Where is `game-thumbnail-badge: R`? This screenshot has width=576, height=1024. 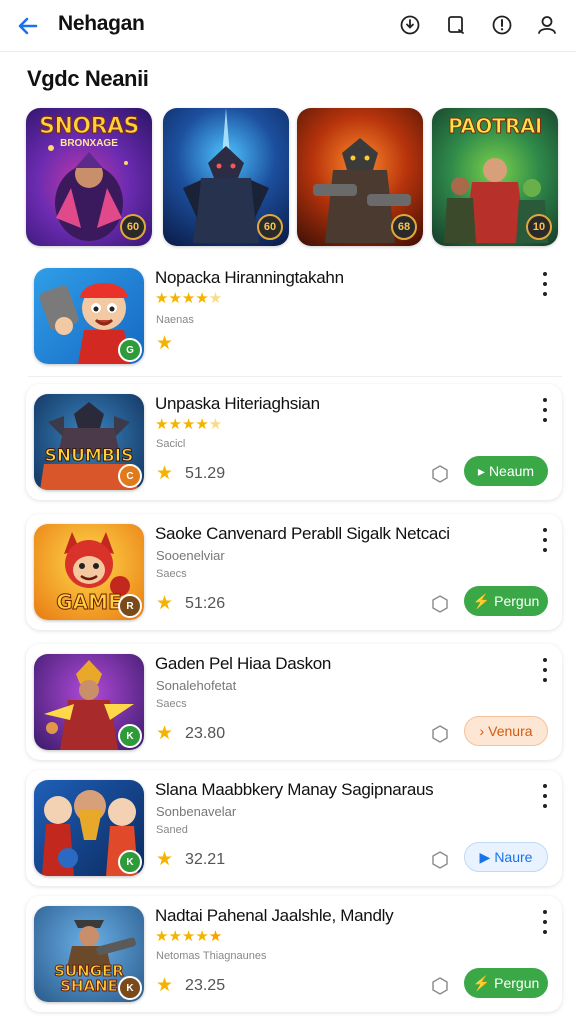 game-thumbnail-badge: R is located at coordinates (130, 606).